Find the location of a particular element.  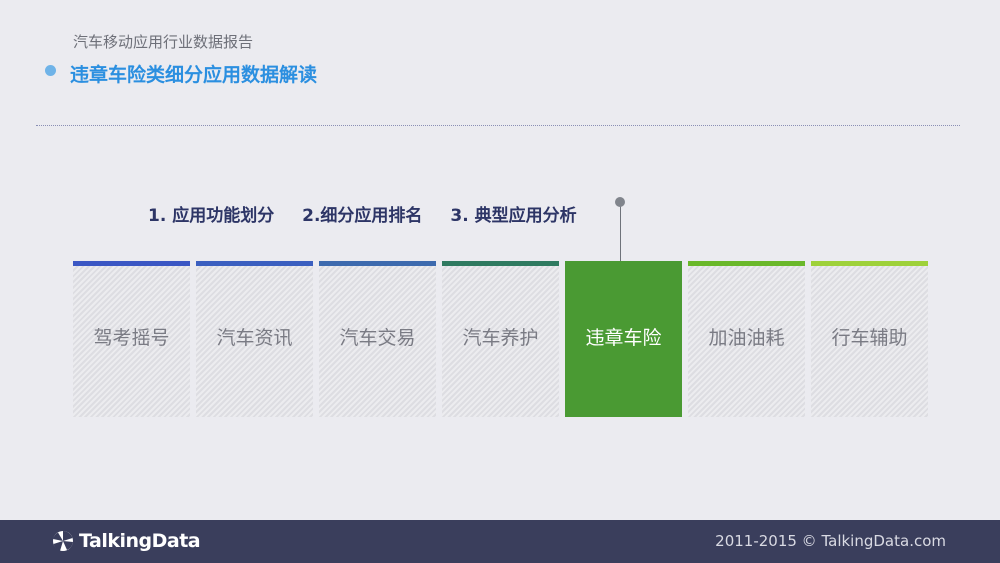

talkingdata-logo-icon is located at coordinates (63, 541).